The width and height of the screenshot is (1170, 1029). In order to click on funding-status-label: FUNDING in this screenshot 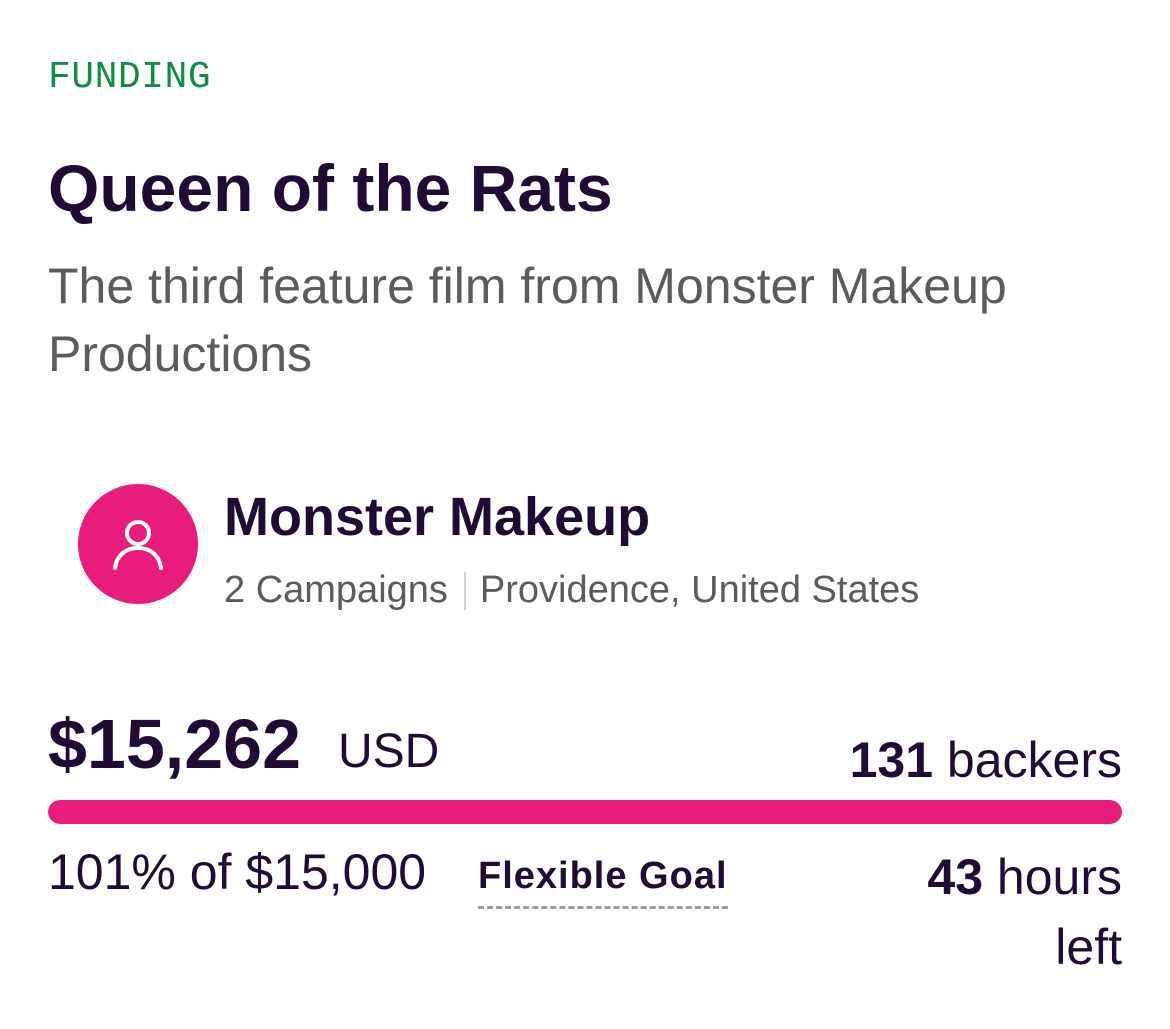, I will do `click(130, 77)`.